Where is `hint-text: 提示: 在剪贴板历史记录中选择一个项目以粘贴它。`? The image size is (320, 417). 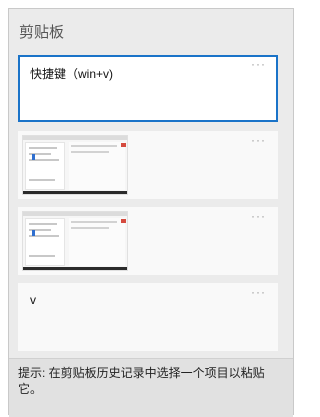 hint-text: 提示: 在剪贴板历史记录中选择一个项目以粘贴它。 is located at coordinates (141, 381).